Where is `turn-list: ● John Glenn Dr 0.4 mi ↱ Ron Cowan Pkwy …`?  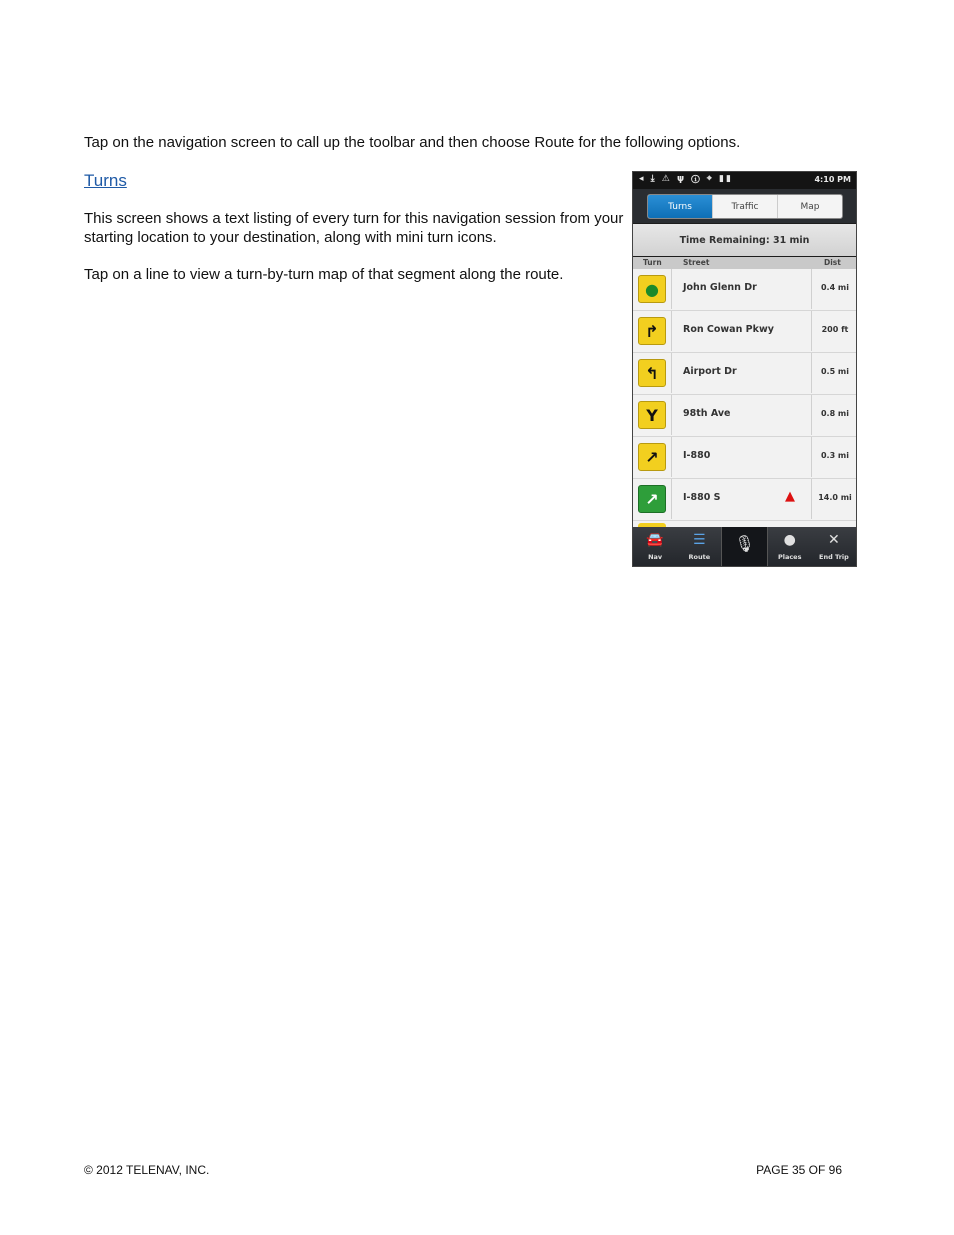
turn-list: ● John Glenn Dr 0.4 mi ↱ Ron Cowan Pkwy … is located at coordinates (744, 399).